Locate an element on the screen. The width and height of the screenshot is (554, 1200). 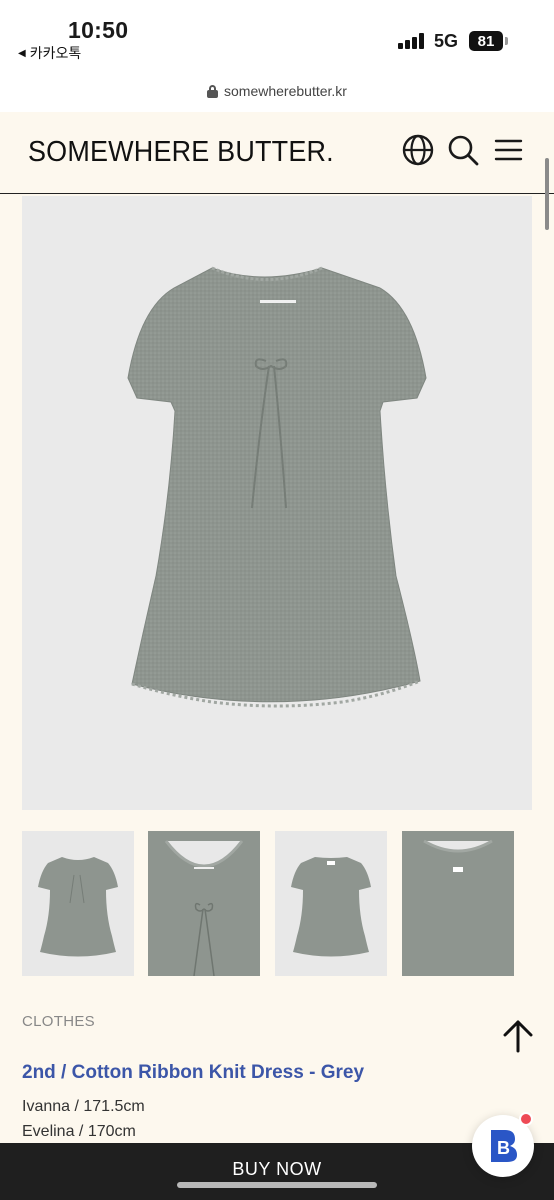
status-time: 10:50 is located at coordinates (98, 30).